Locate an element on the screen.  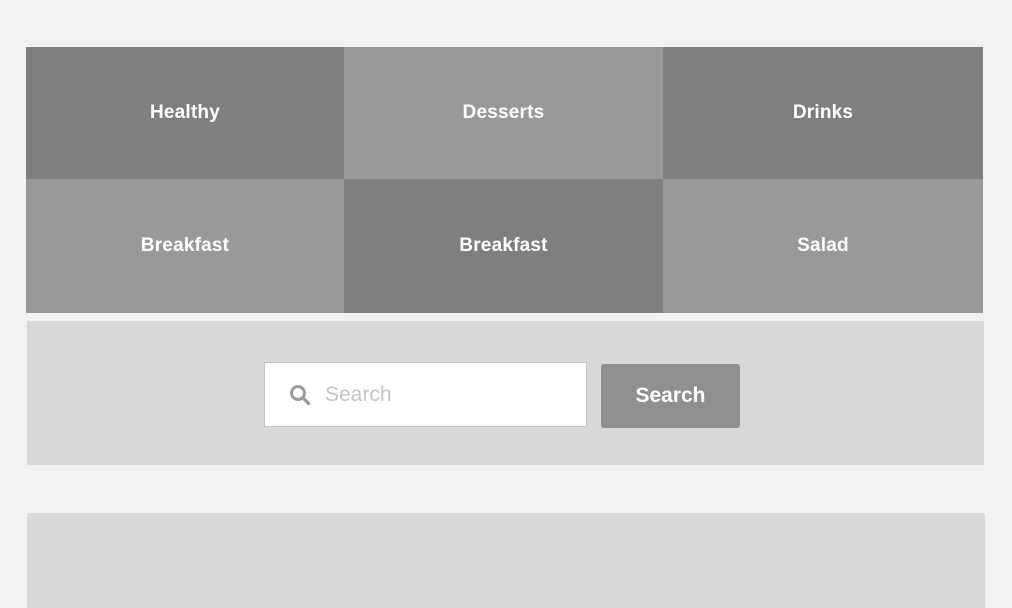
category-tile-breakfast: Breakfast is located at coordinates (185, 246).